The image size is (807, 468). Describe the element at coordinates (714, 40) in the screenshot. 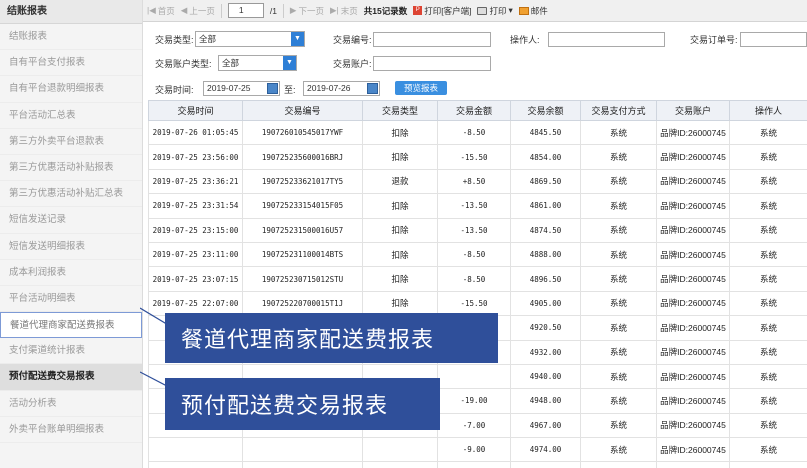

I see `order-no-label: 交易订单号:` at that location.